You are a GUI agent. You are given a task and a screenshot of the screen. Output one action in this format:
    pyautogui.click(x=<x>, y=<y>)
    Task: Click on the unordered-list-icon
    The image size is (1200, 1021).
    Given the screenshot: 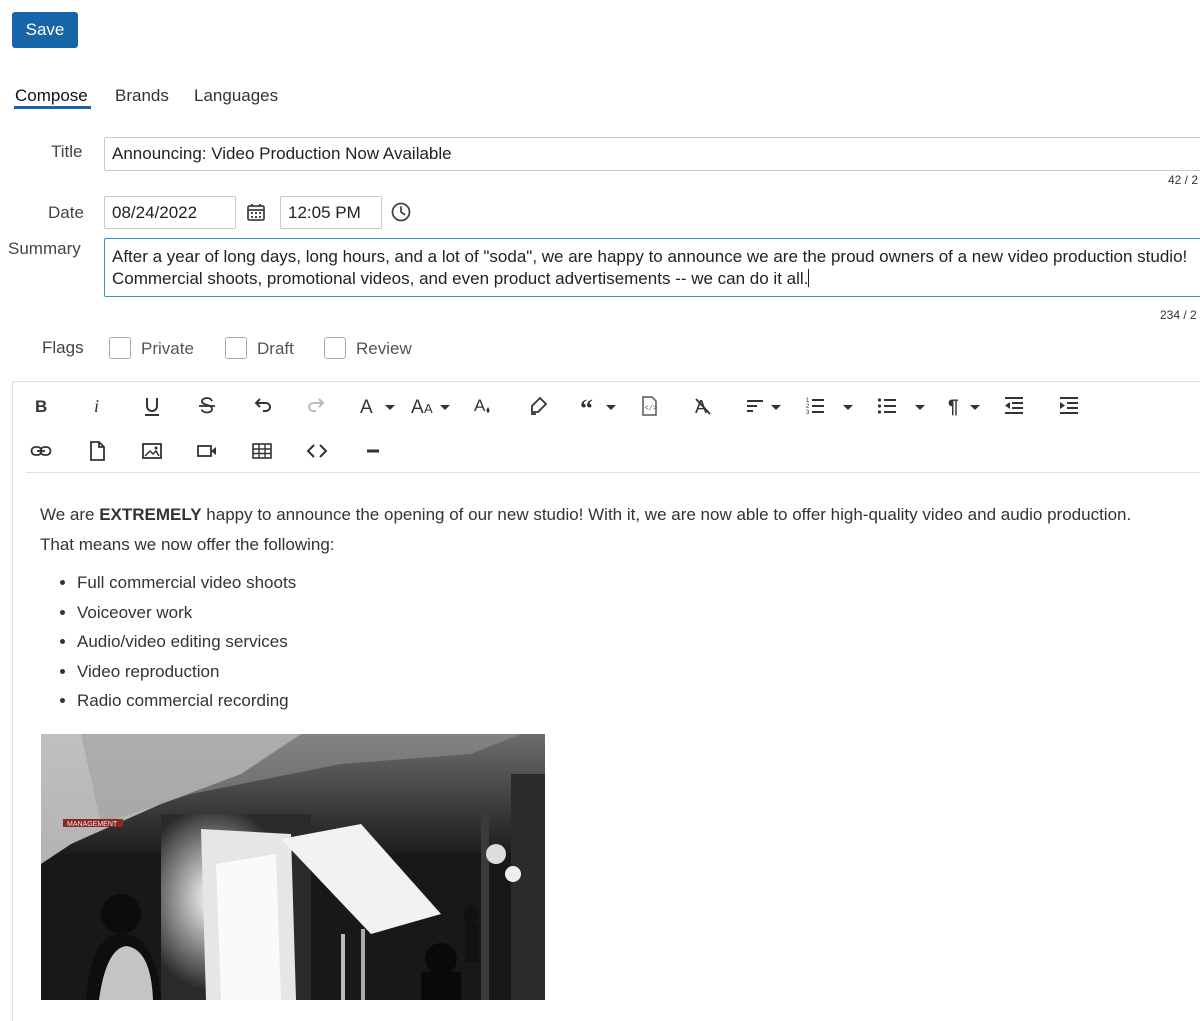 What is the action you would take?
    pyautogui.click(x=887, y=406)
    